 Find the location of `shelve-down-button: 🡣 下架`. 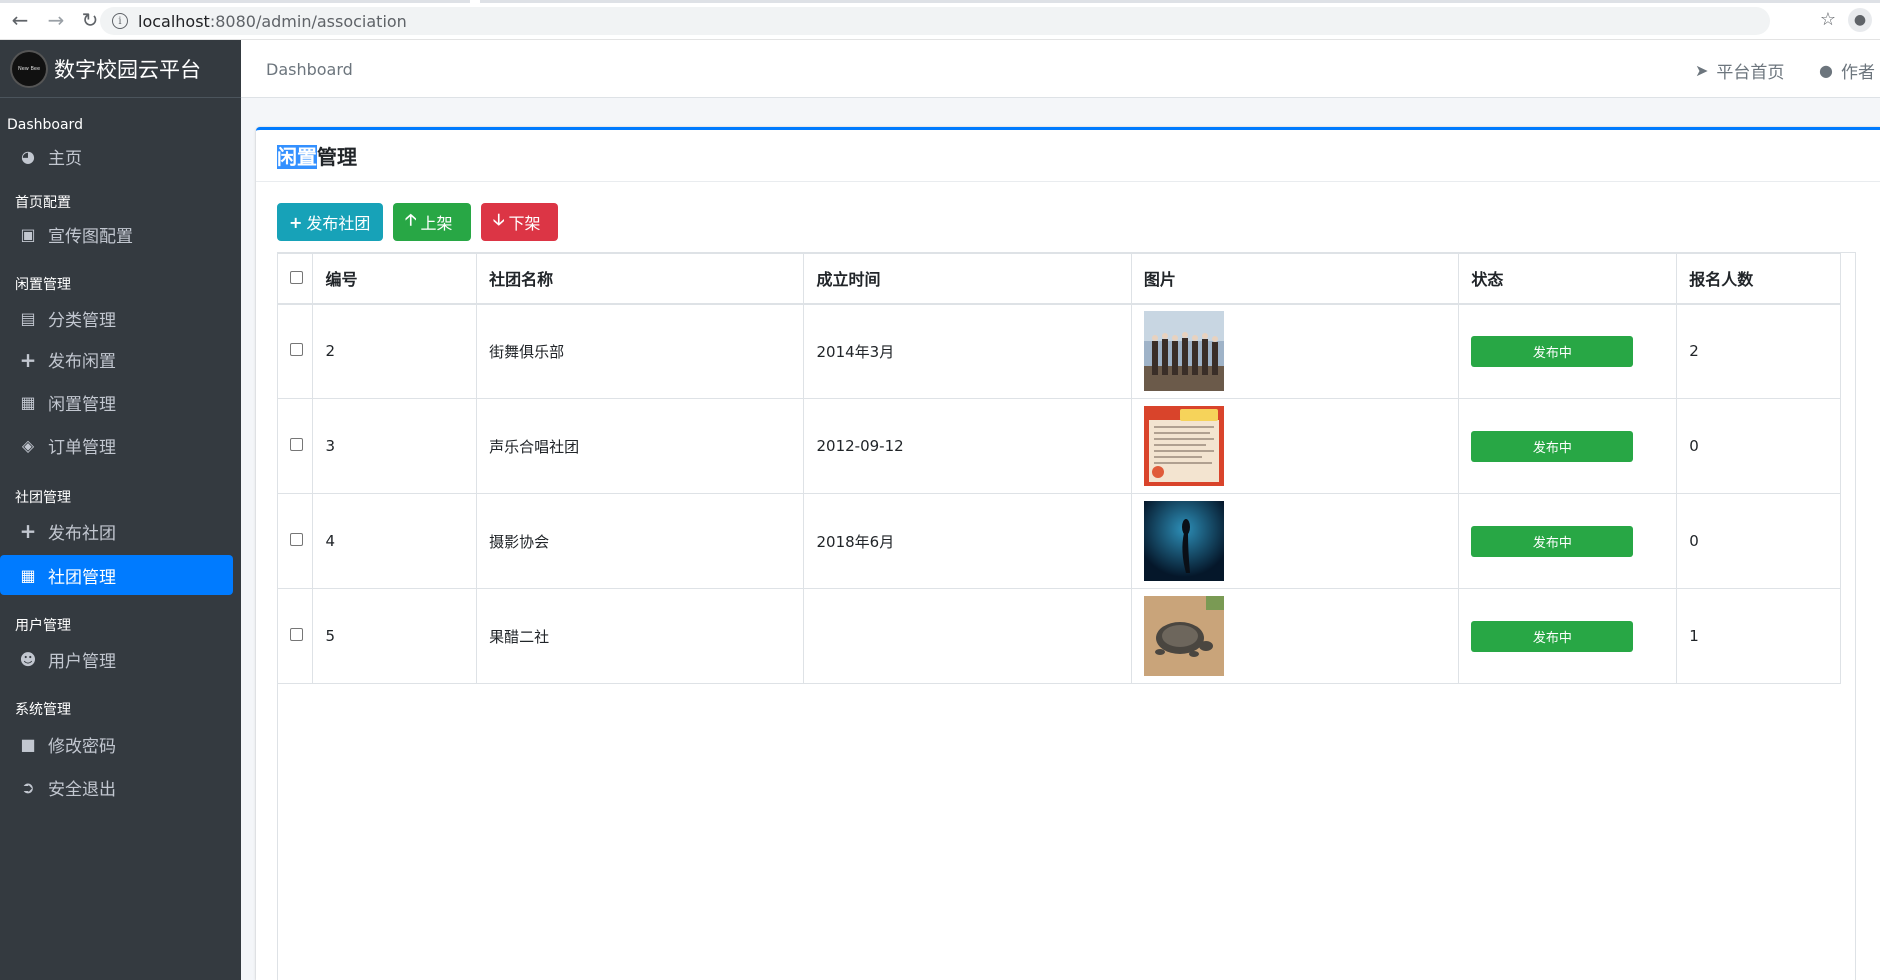

shelve-down-button: 🡣 下架 is located at coordinates (519, 222).